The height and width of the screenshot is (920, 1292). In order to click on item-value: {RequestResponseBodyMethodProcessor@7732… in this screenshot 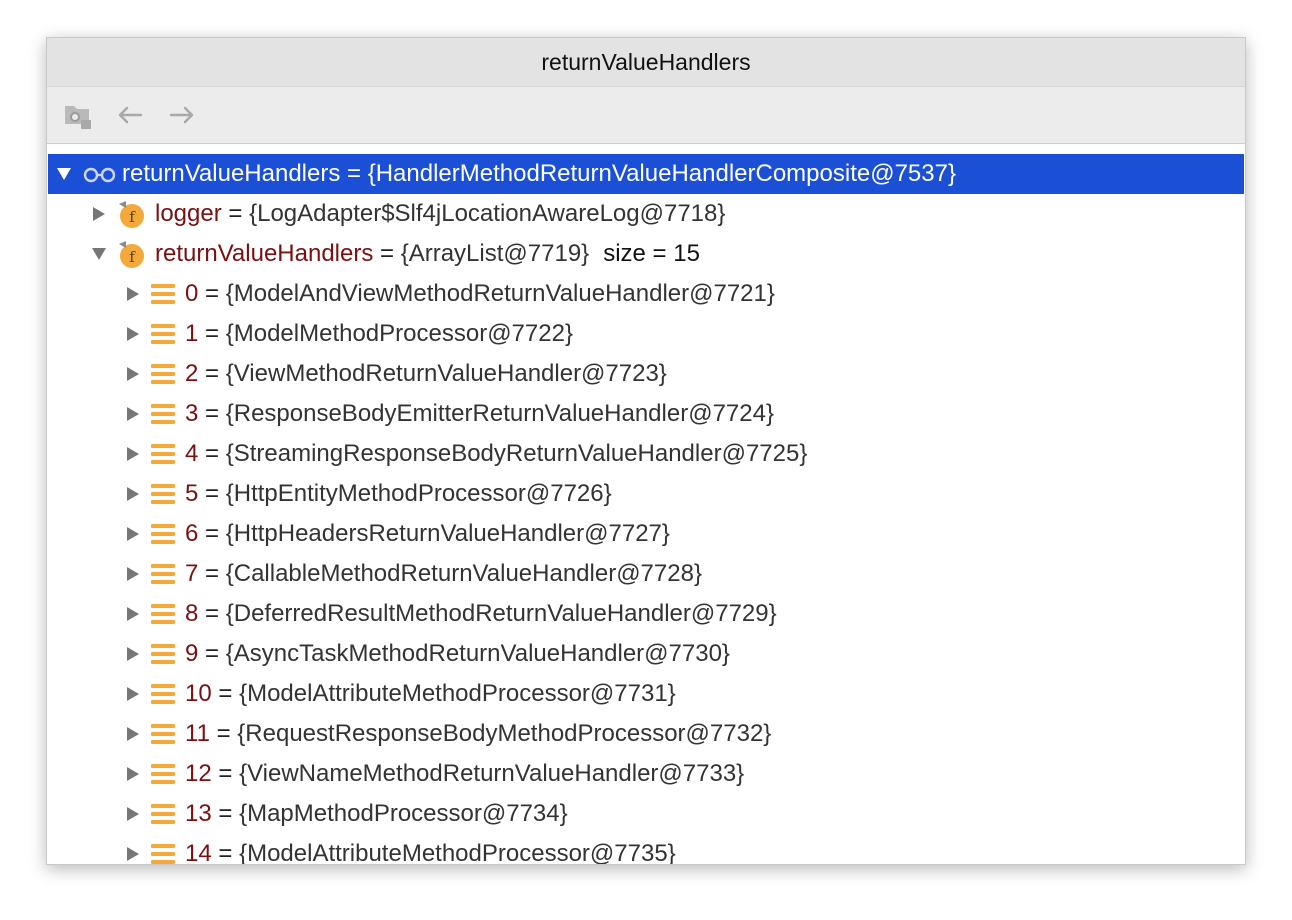, I will do `click(504, 733)`.